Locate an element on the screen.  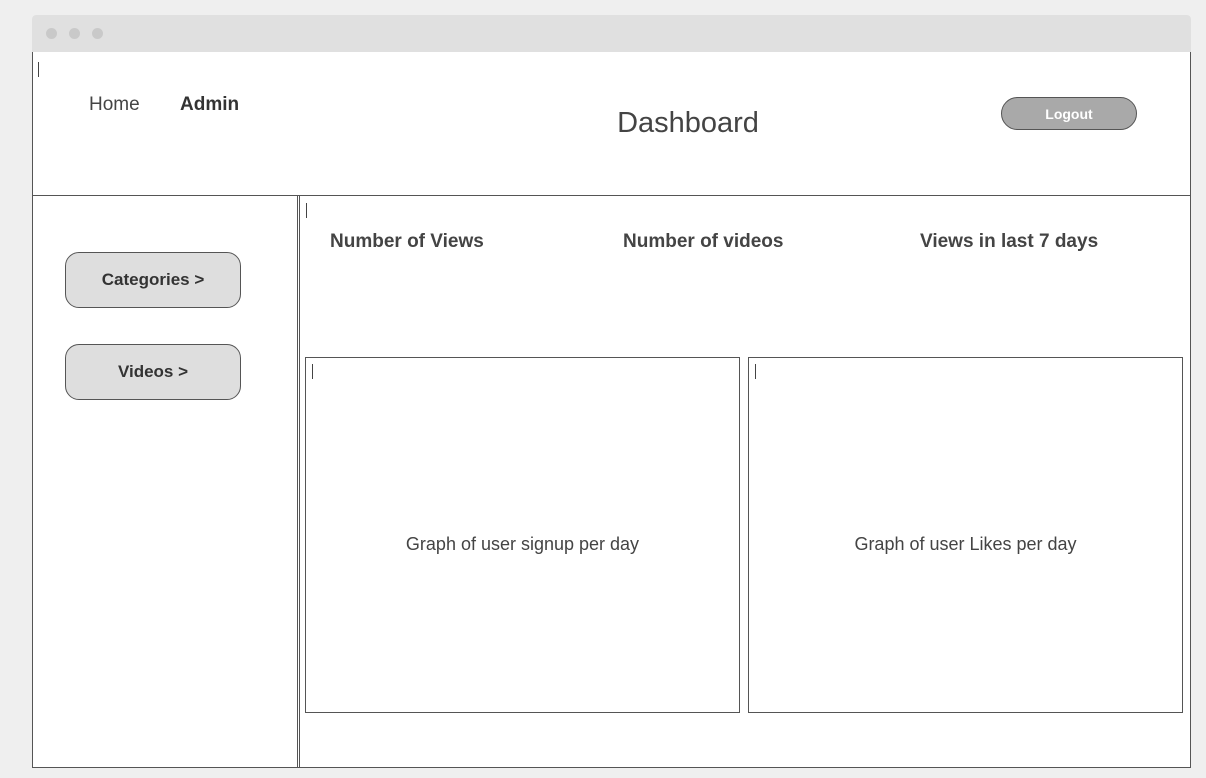
window-close-icon is located at coordinates (51, 33).